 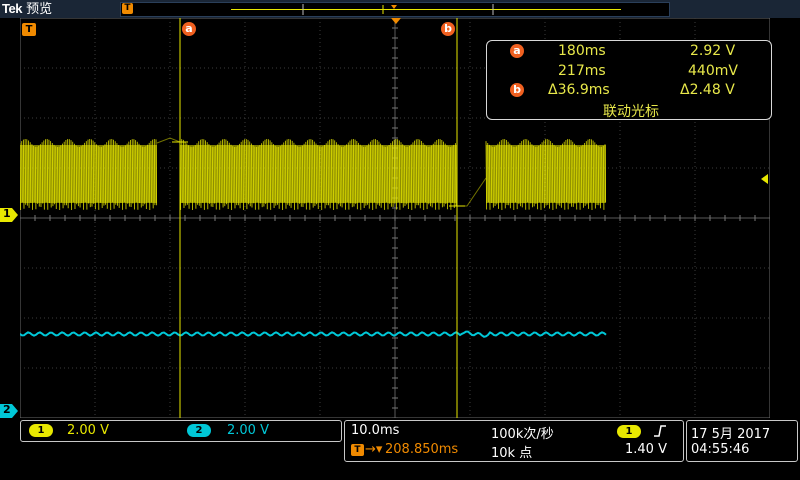 I want to click on brand-label: Tek 预览, so click(x=27, y=9).